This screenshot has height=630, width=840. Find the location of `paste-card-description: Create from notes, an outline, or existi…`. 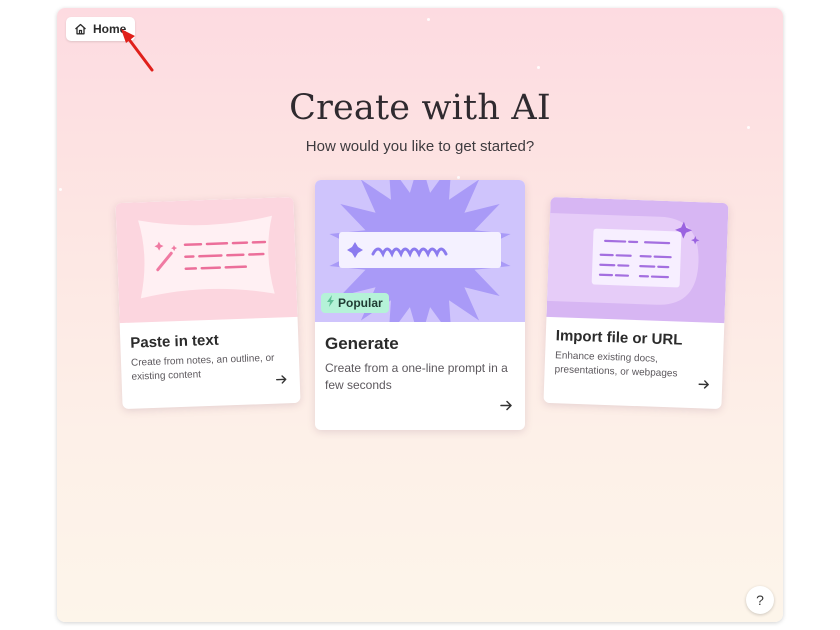

paste-card-description: Create from notes, an outline, or existi… is located at coordinates (202, 367).